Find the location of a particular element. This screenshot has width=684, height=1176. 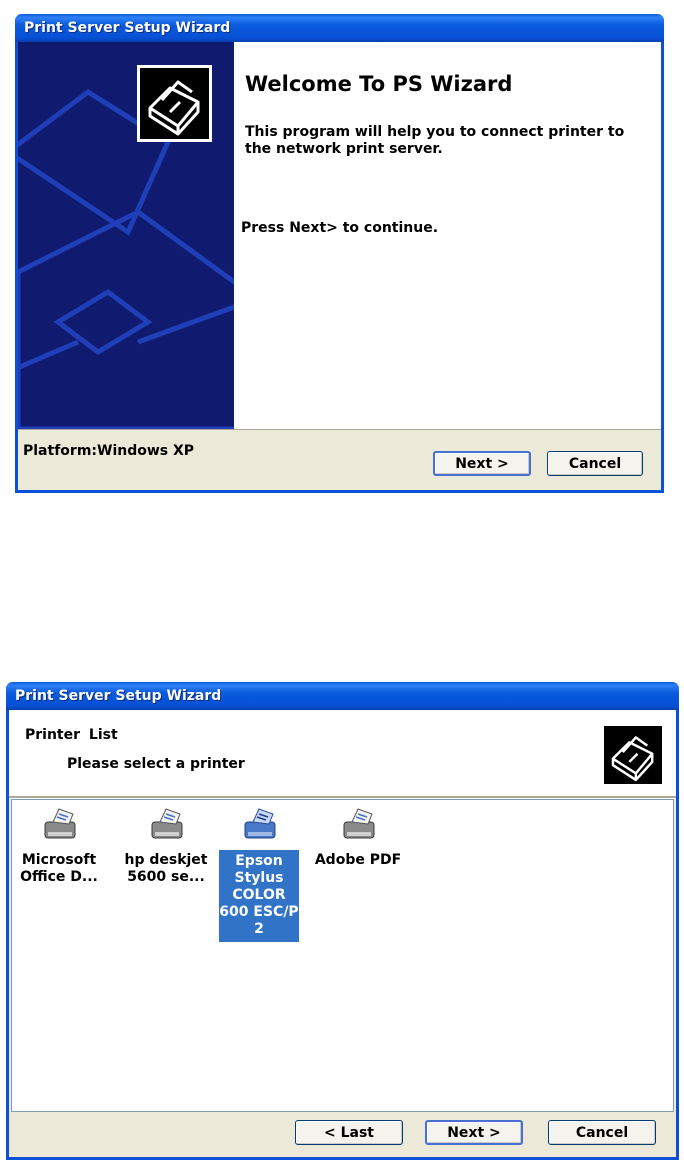

printer-list-header: Printer List Please select a printer is located at coordinates (342, 753).